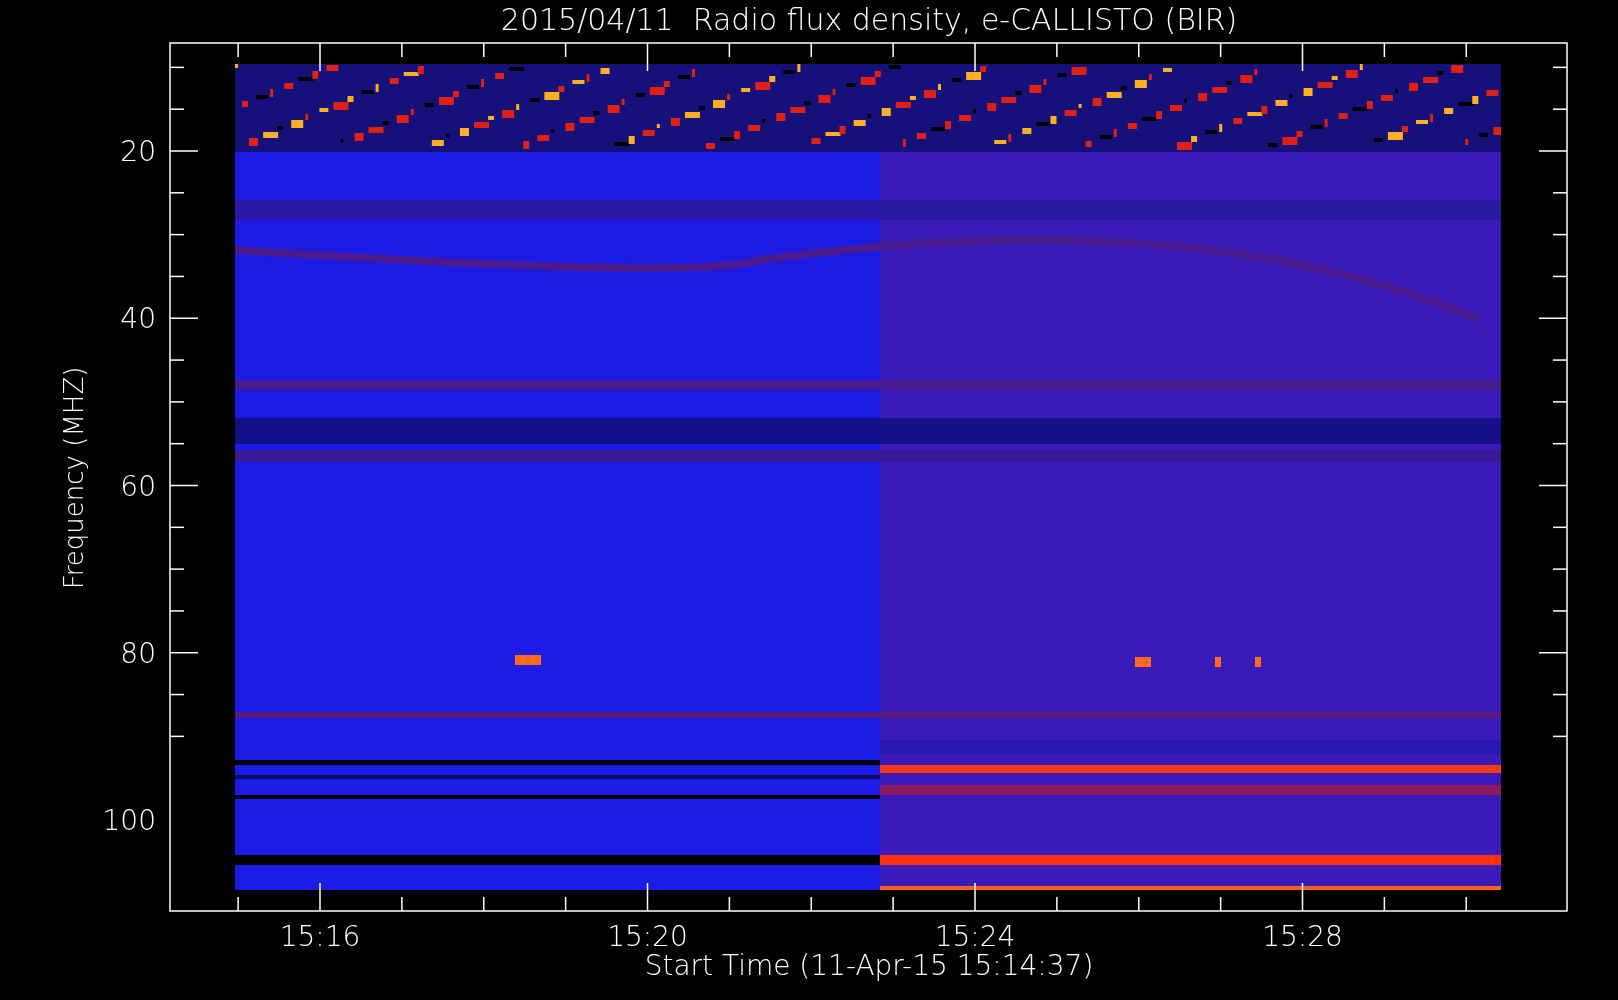 This screenshot has width=1618, height=1000. I want to click on y-tick-label: 100, so click(129, 820).